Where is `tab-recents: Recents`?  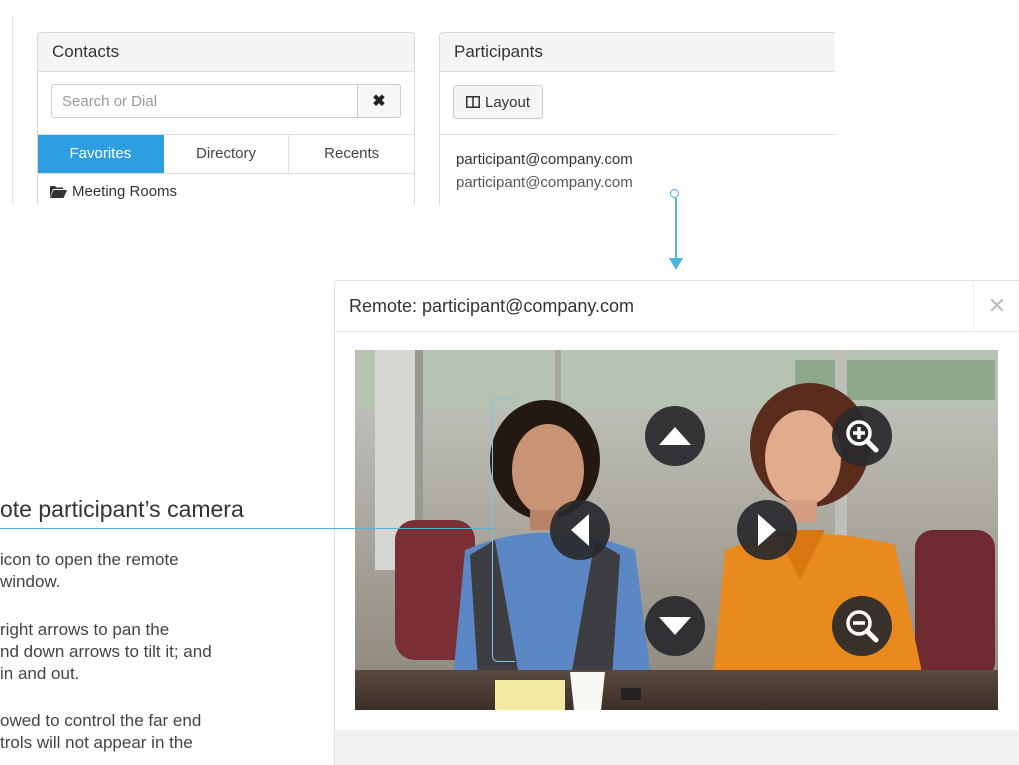
tab-recents: Recents is located at coordinates (351, 154).